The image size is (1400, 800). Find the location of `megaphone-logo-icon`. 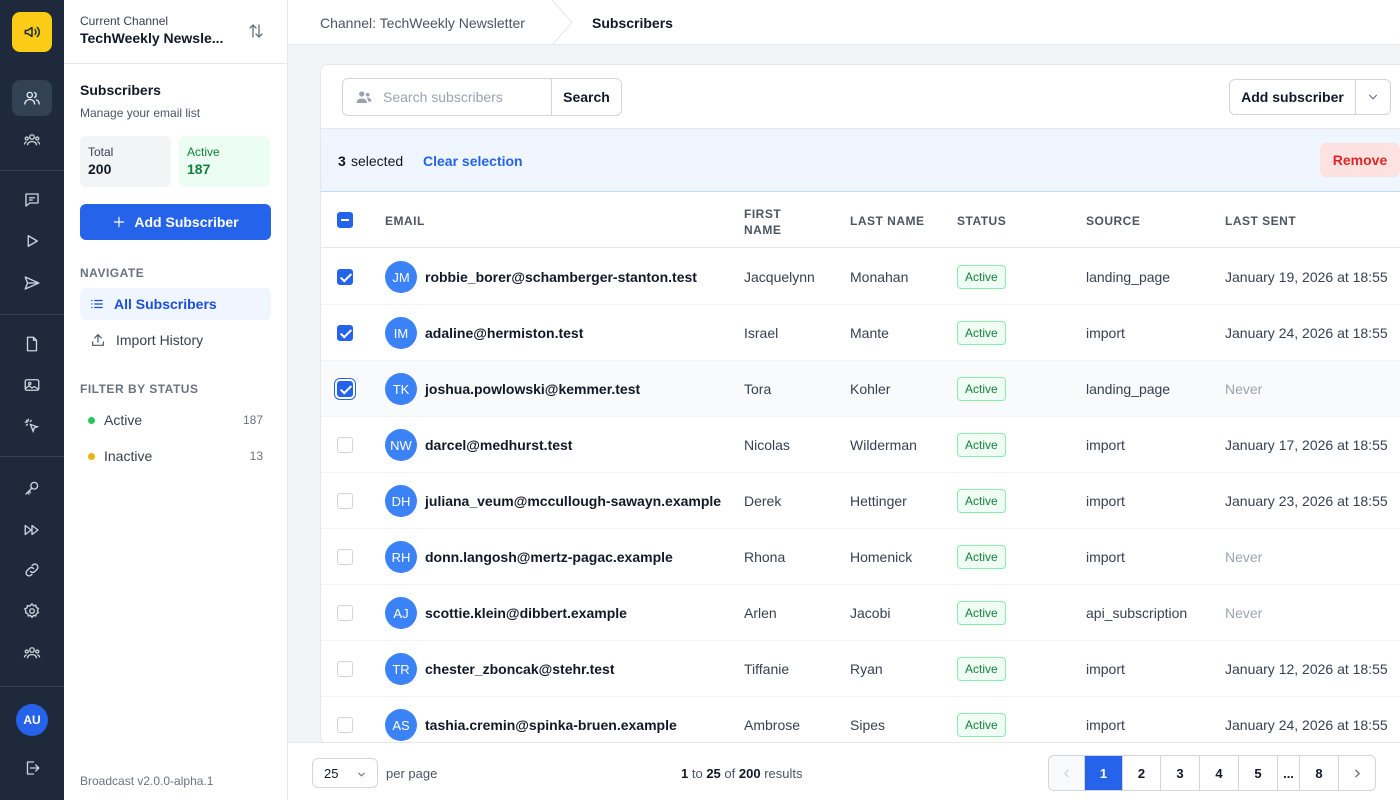

megaphone-logo-icon is located at coordinates (32, 32).